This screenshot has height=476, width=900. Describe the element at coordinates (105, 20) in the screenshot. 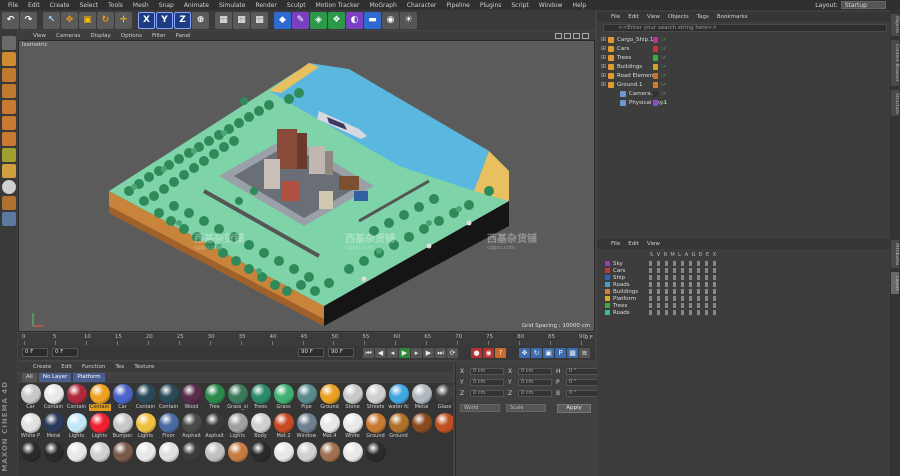

I see `rotate-icon: ↻` at that location.